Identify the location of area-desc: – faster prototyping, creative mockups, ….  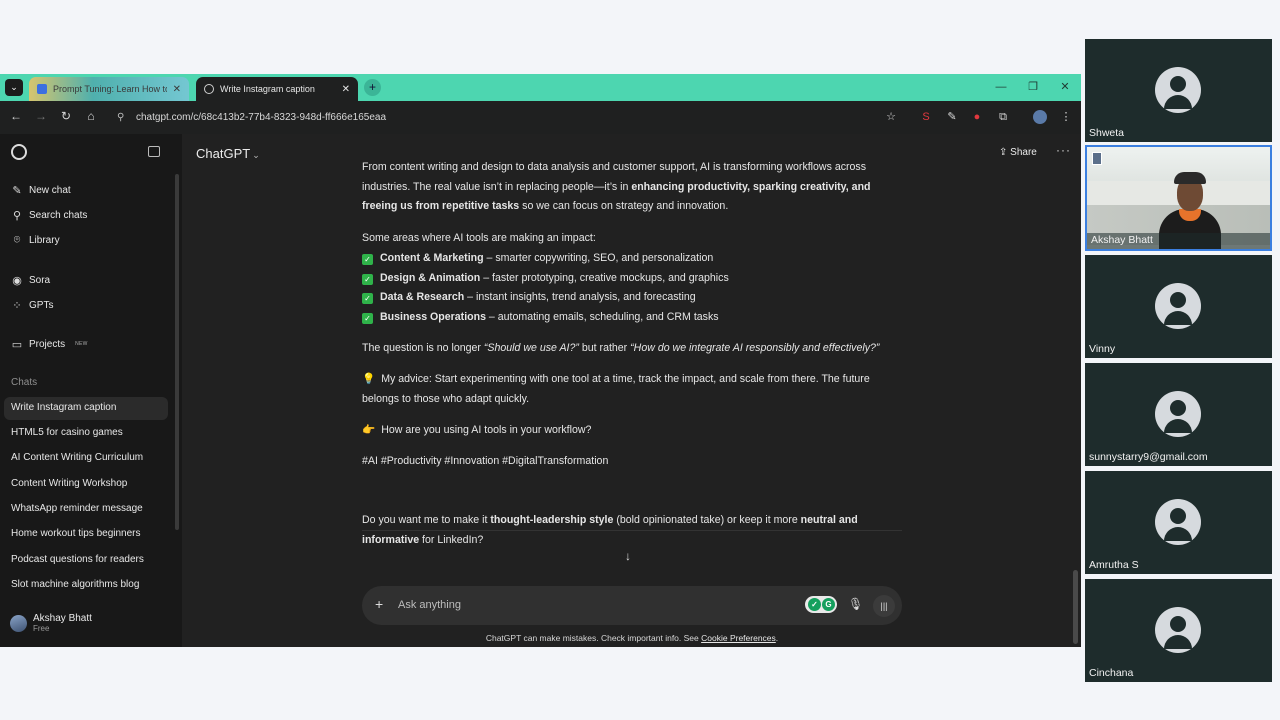
(604, 278).